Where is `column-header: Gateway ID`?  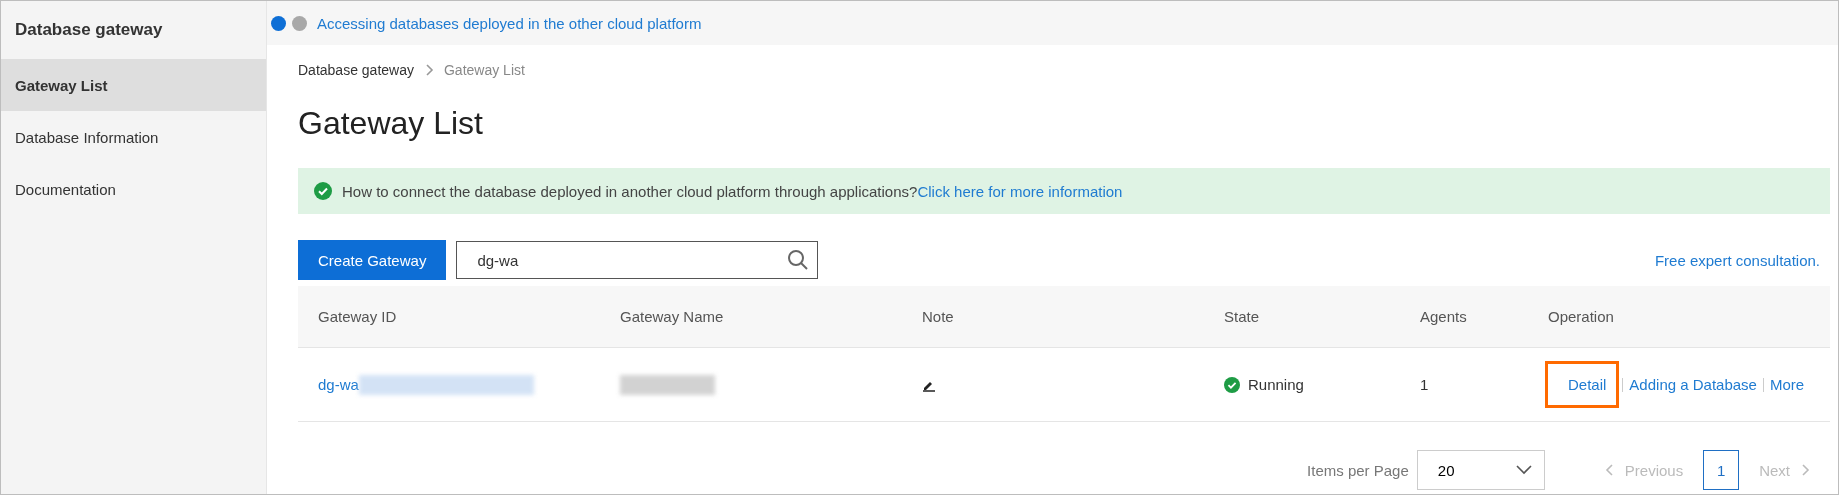 column-header: Gateway ID is located at coordinates (358, 316).